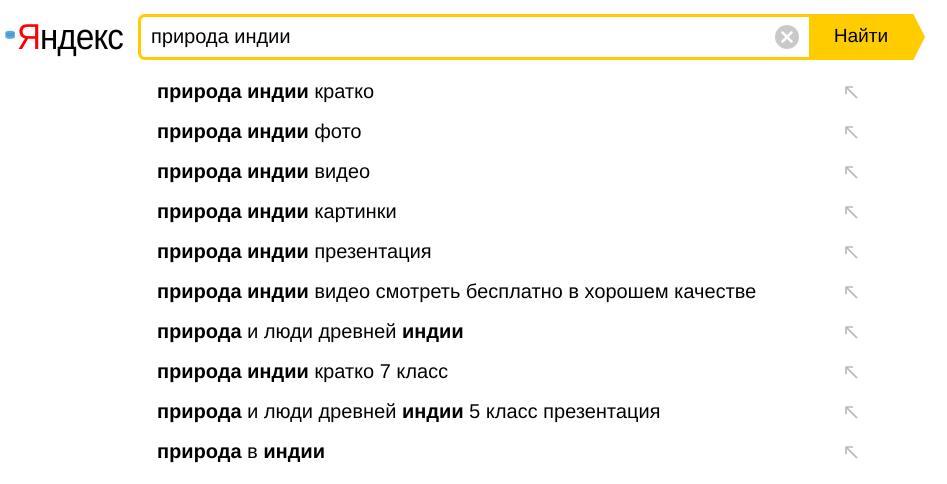 The height and width of the screenshot is (484, 947). Describe the element at coordinates (867, 37) in the screenshot. I see `search-button: Найти` at that location.